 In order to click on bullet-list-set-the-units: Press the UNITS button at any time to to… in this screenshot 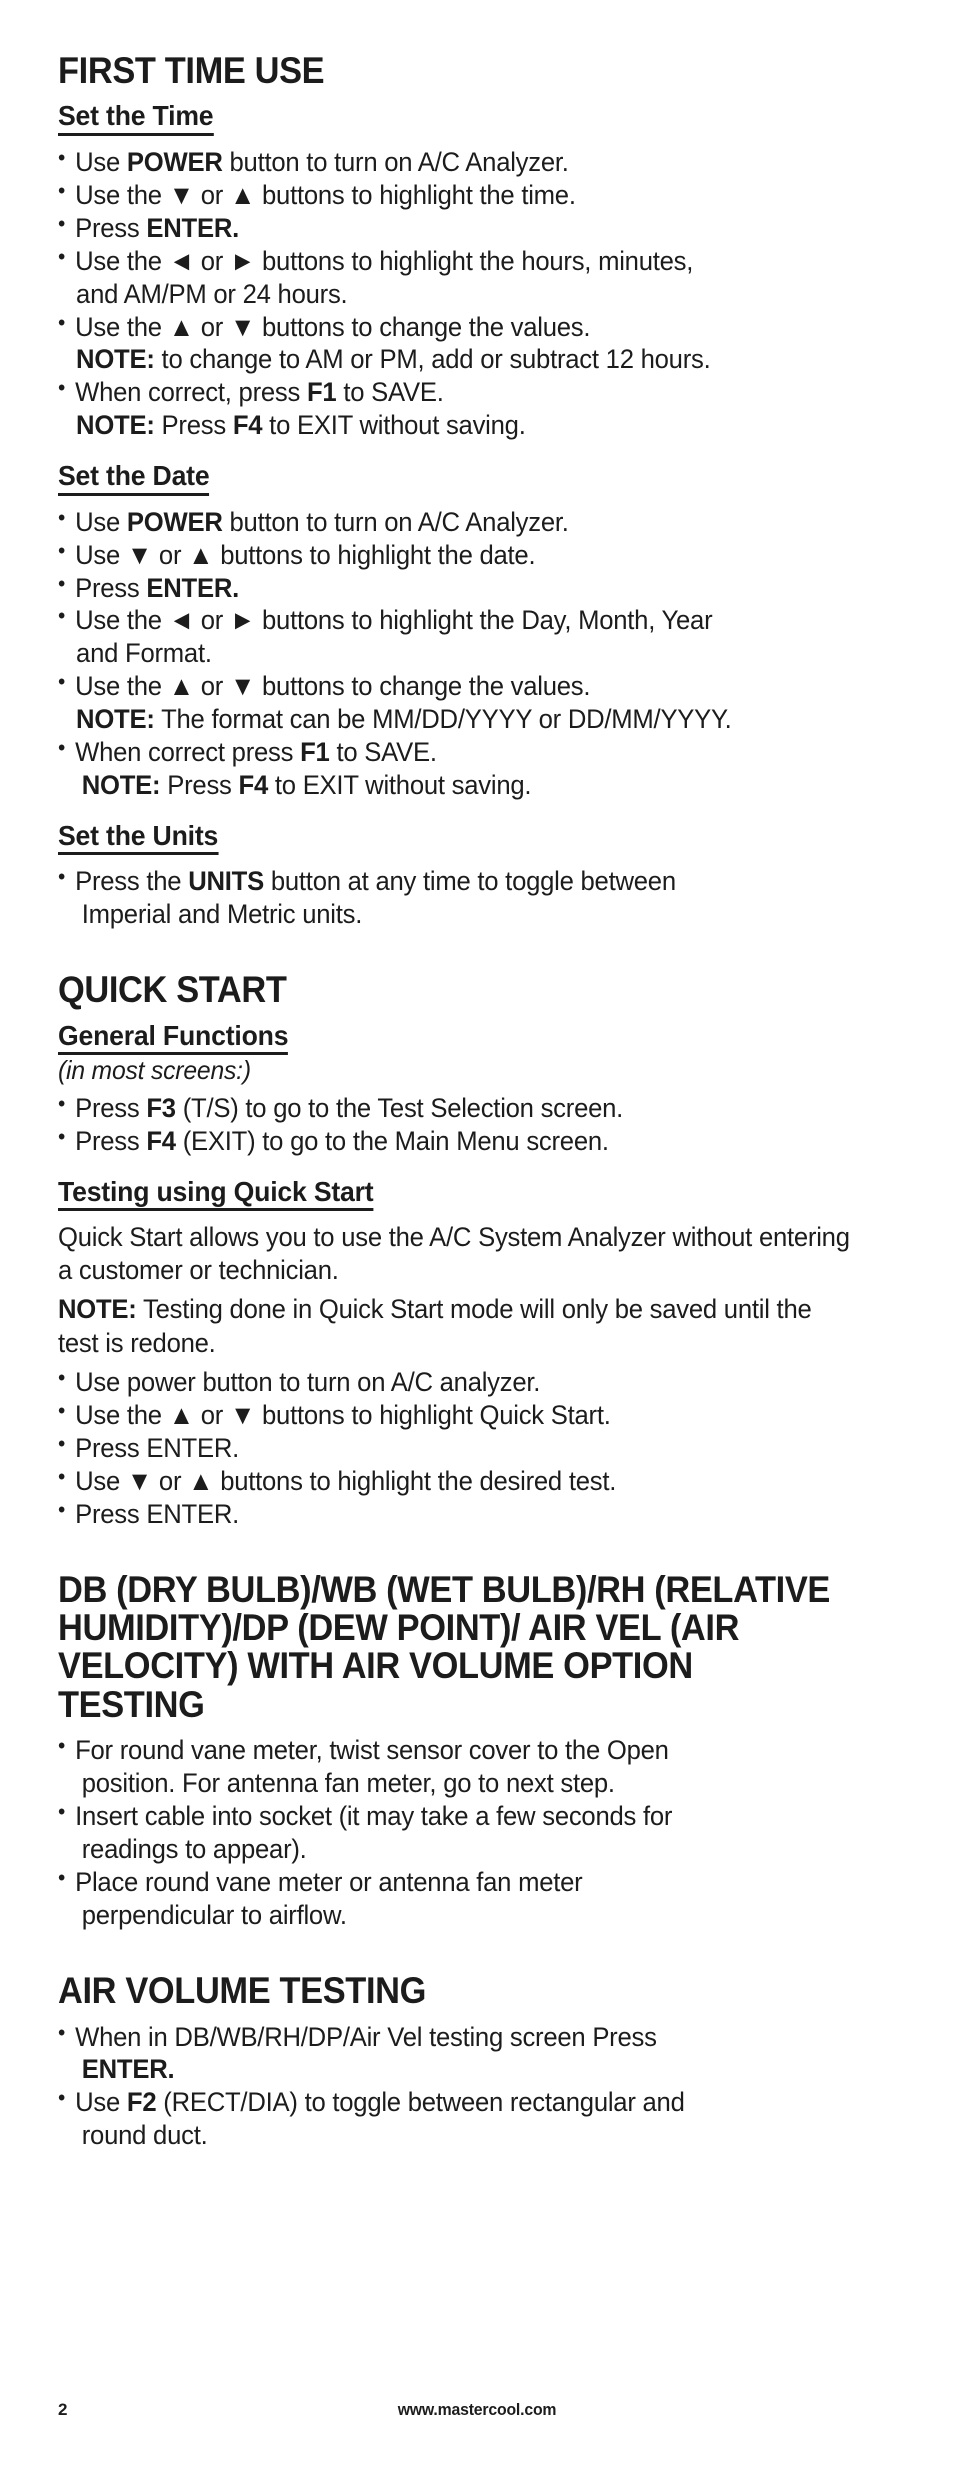, I will do `click(477, 897)`.